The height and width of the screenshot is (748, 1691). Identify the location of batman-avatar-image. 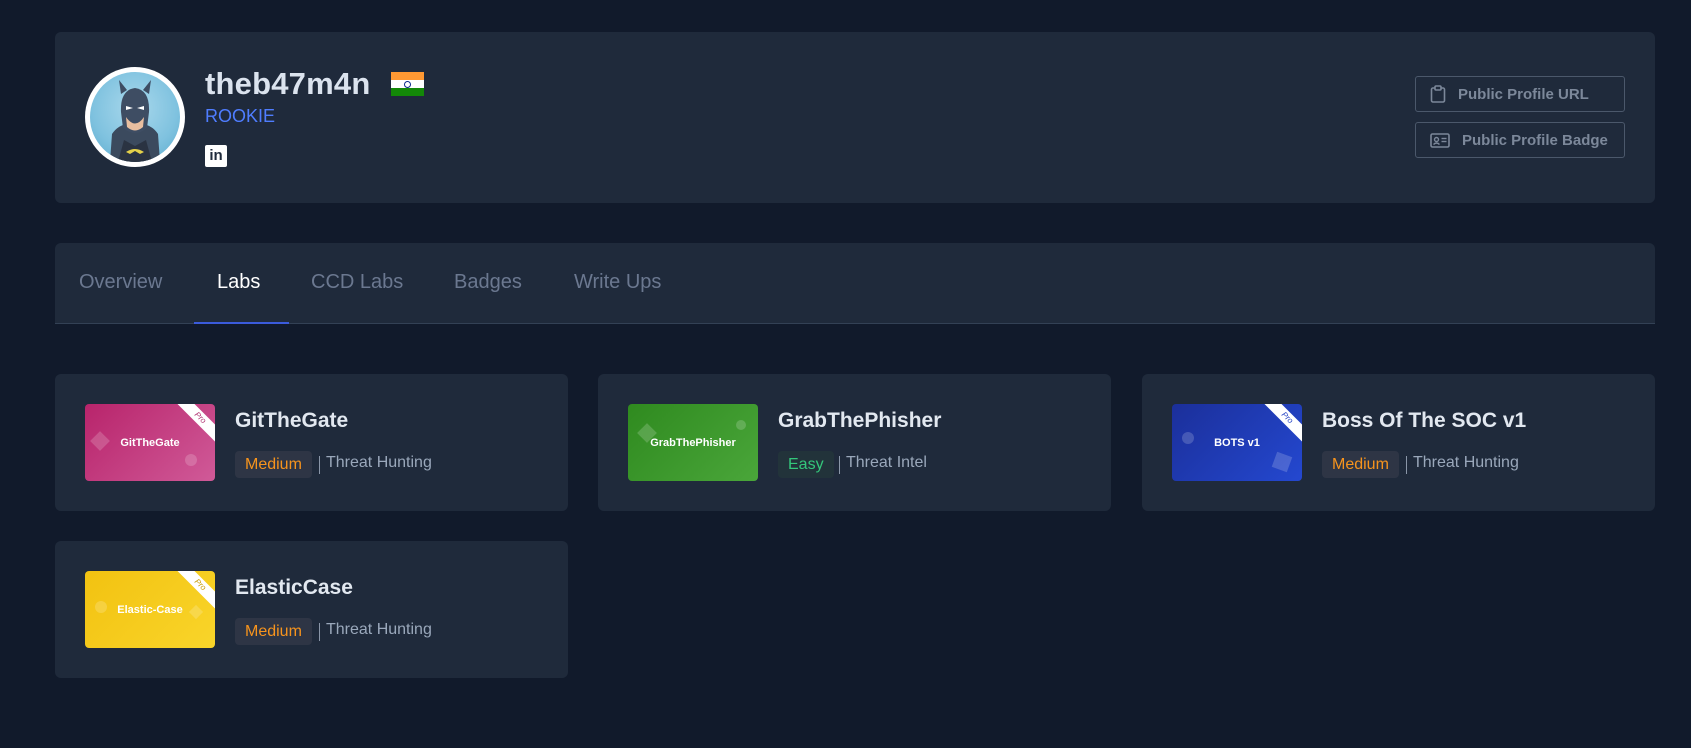
(135, 117).